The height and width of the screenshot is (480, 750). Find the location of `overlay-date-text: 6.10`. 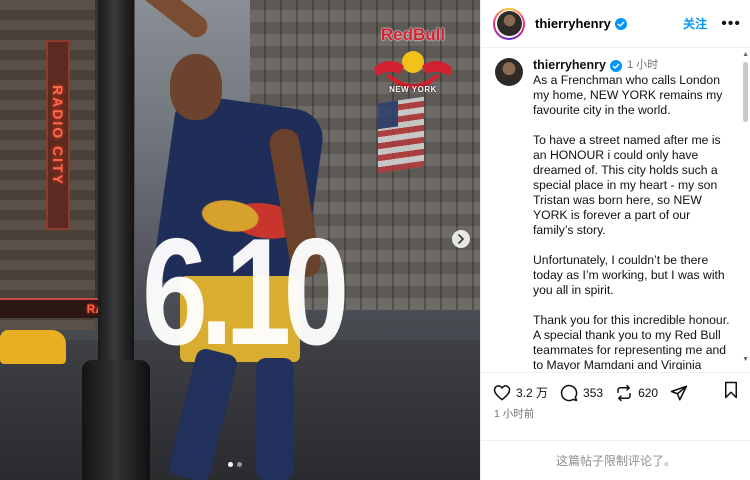

overlay-date-text: 6.10 is located at coordinates (245, 292).